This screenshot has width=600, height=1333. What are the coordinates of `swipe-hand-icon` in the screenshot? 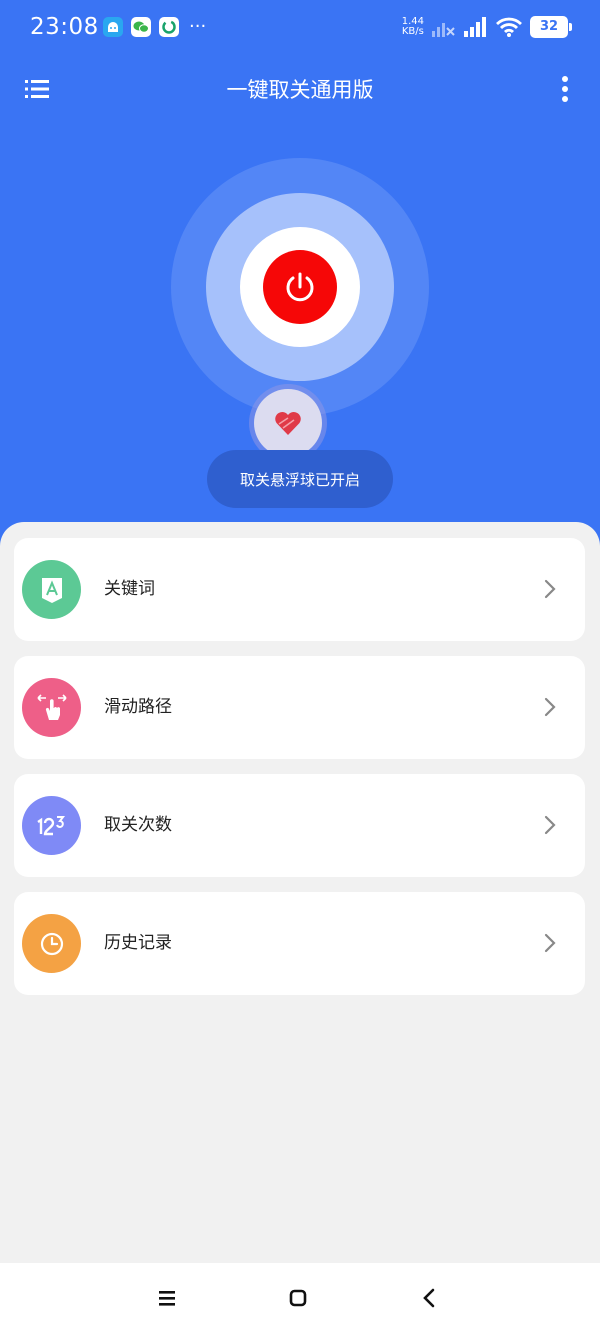 It's located at (51, 707).